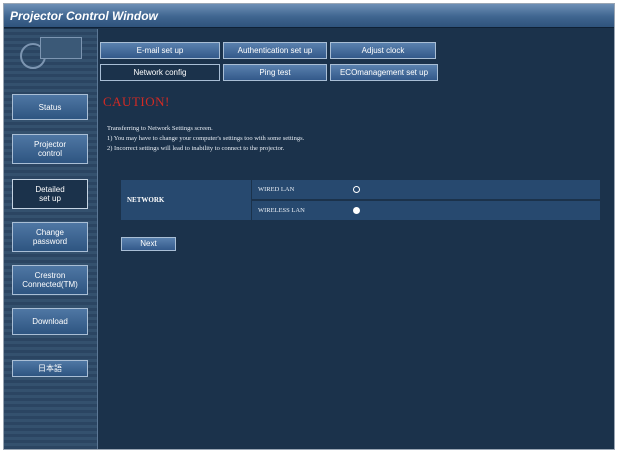 The image size is (618, 453). I want to click on sidebar-detailed-setup-label: Detailed set up, so click(50, 194).